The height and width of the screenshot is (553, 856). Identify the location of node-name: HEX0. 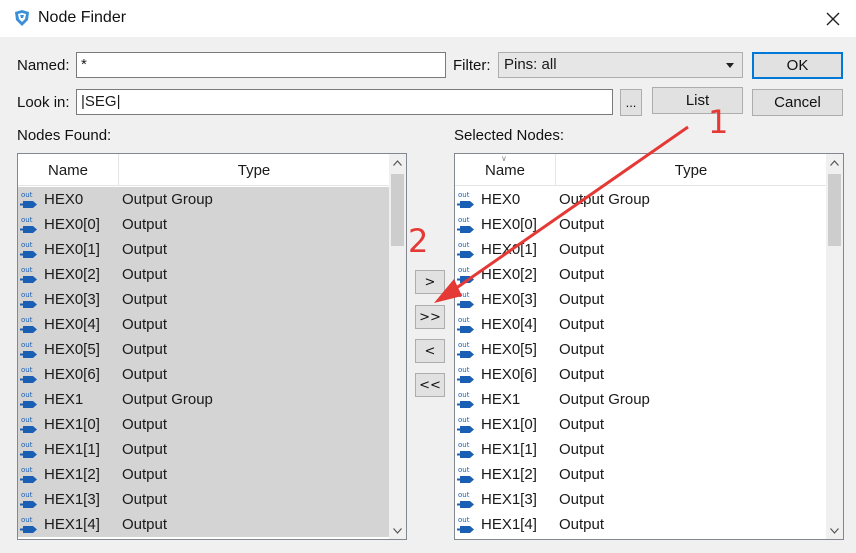
(501, 199).